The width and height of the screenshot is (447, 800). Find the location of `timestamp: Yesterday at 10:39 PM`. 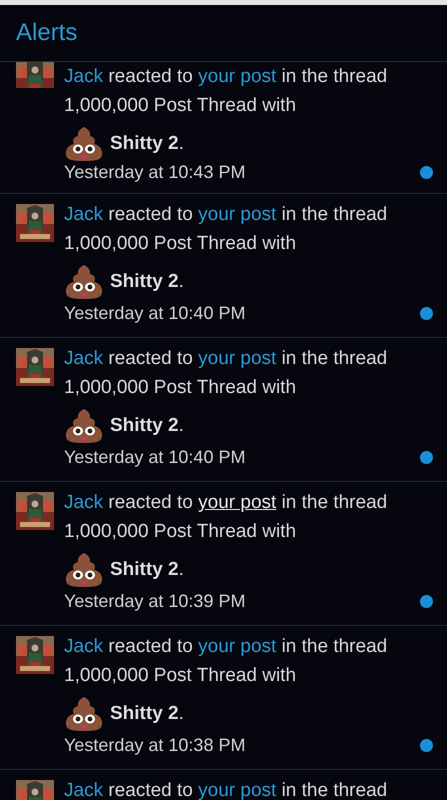

timestamp: Yesterday at 10:39 PM is located at coordinates (155, 601).